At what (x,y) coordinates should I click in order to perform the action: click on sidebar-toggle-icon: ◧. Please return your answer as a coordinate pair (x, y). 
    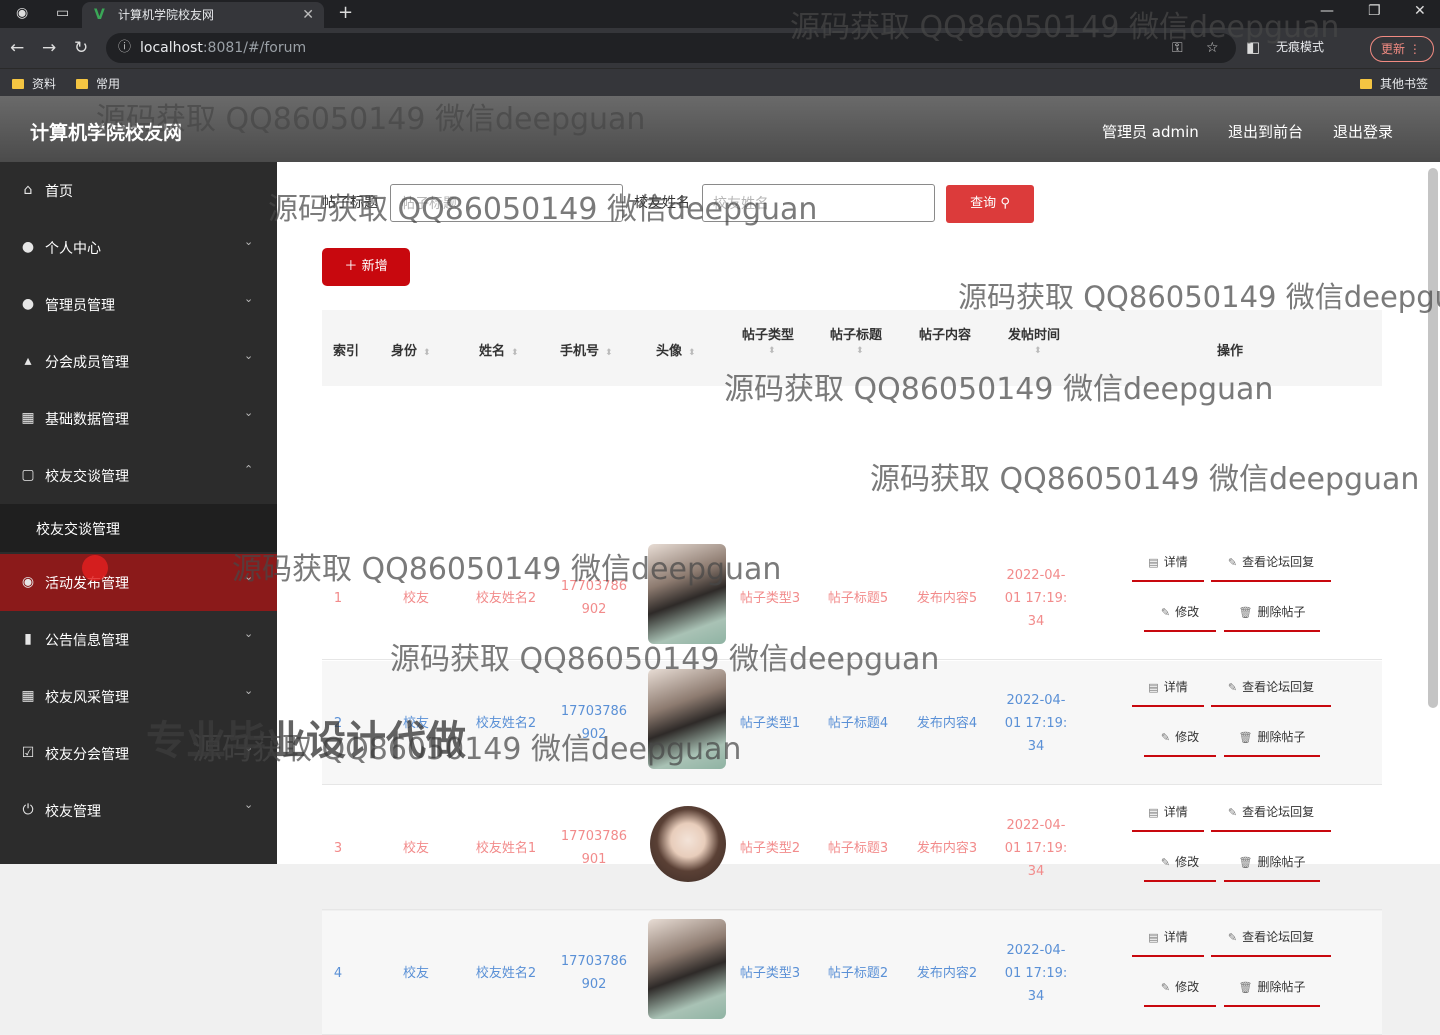
    Looking at the image, I should click on (1253, 47).